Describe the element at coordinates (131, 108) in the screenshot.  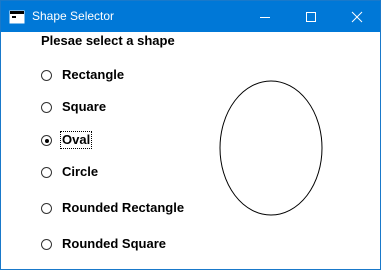
I see `radio-square: Square` at that location.